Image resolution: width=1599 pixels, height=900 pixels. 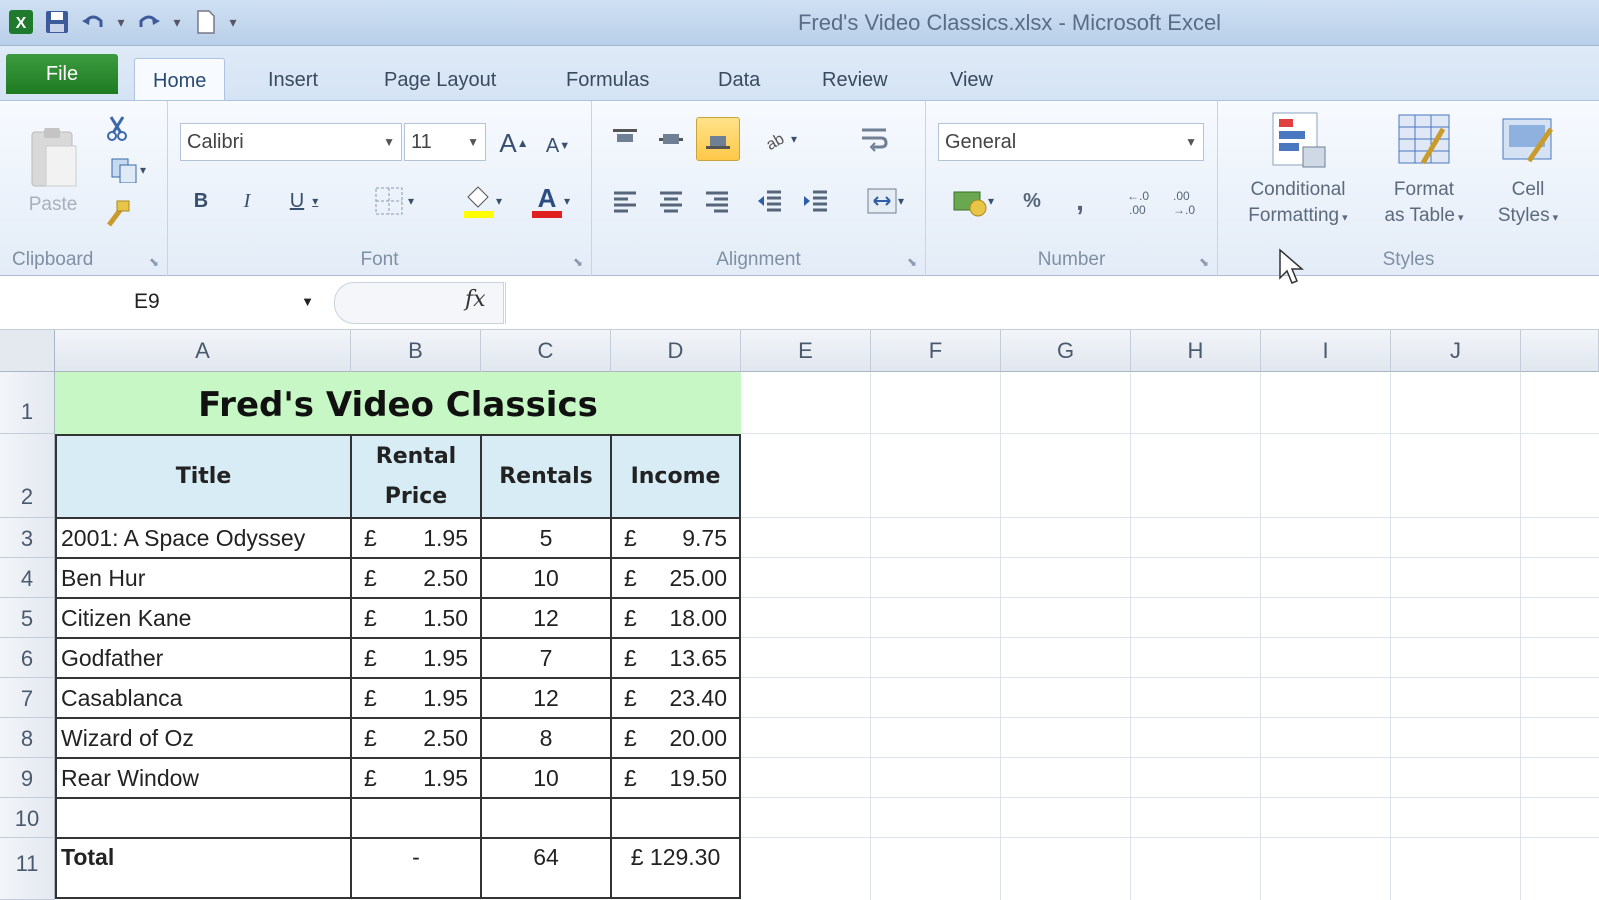 I want to click on font-size-combo: 11 ▼, so click(x=445, y=142).